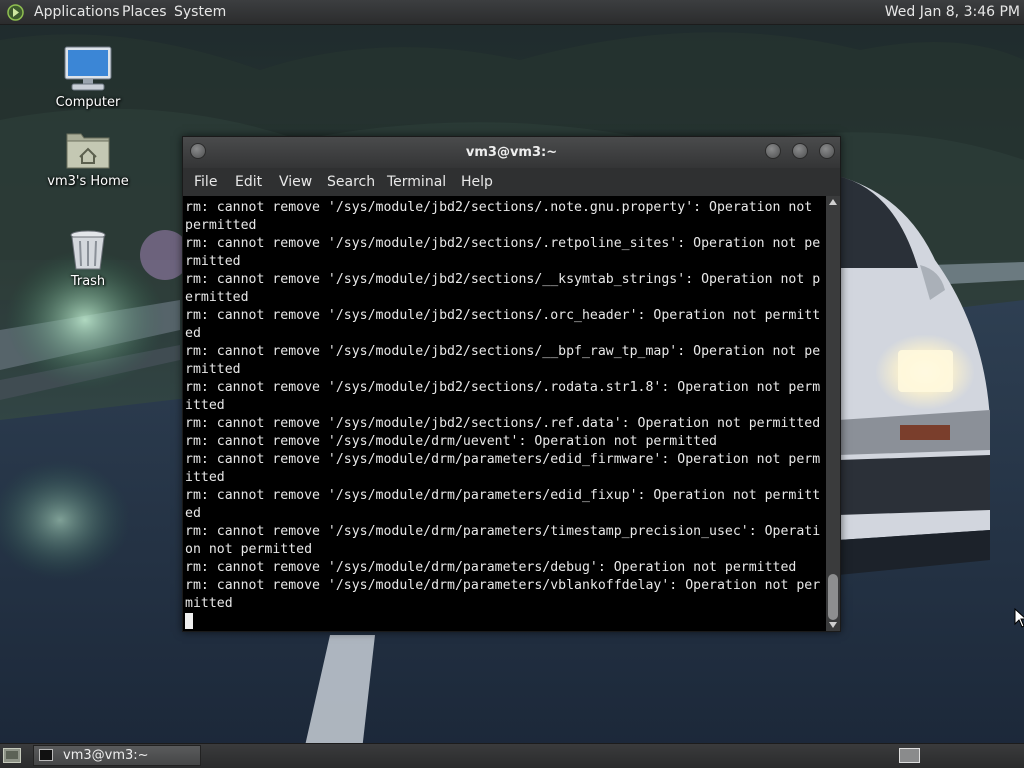  I want to click on window-titlebar: vm3@vm3:~, so click(511, 152).